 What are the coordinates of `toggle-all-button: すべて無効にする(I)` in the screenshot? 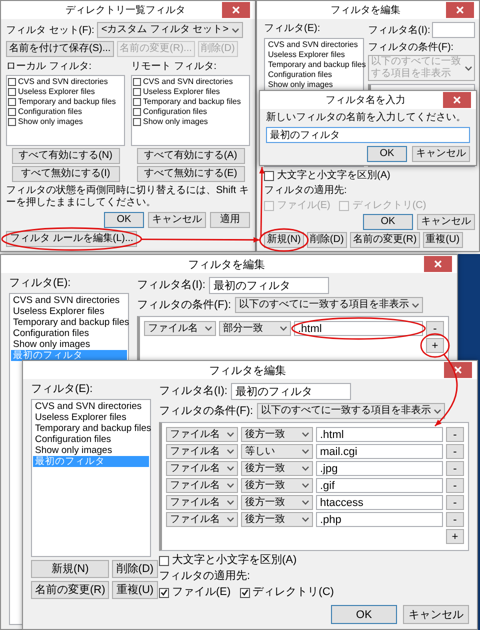 It's located at (66, 174).